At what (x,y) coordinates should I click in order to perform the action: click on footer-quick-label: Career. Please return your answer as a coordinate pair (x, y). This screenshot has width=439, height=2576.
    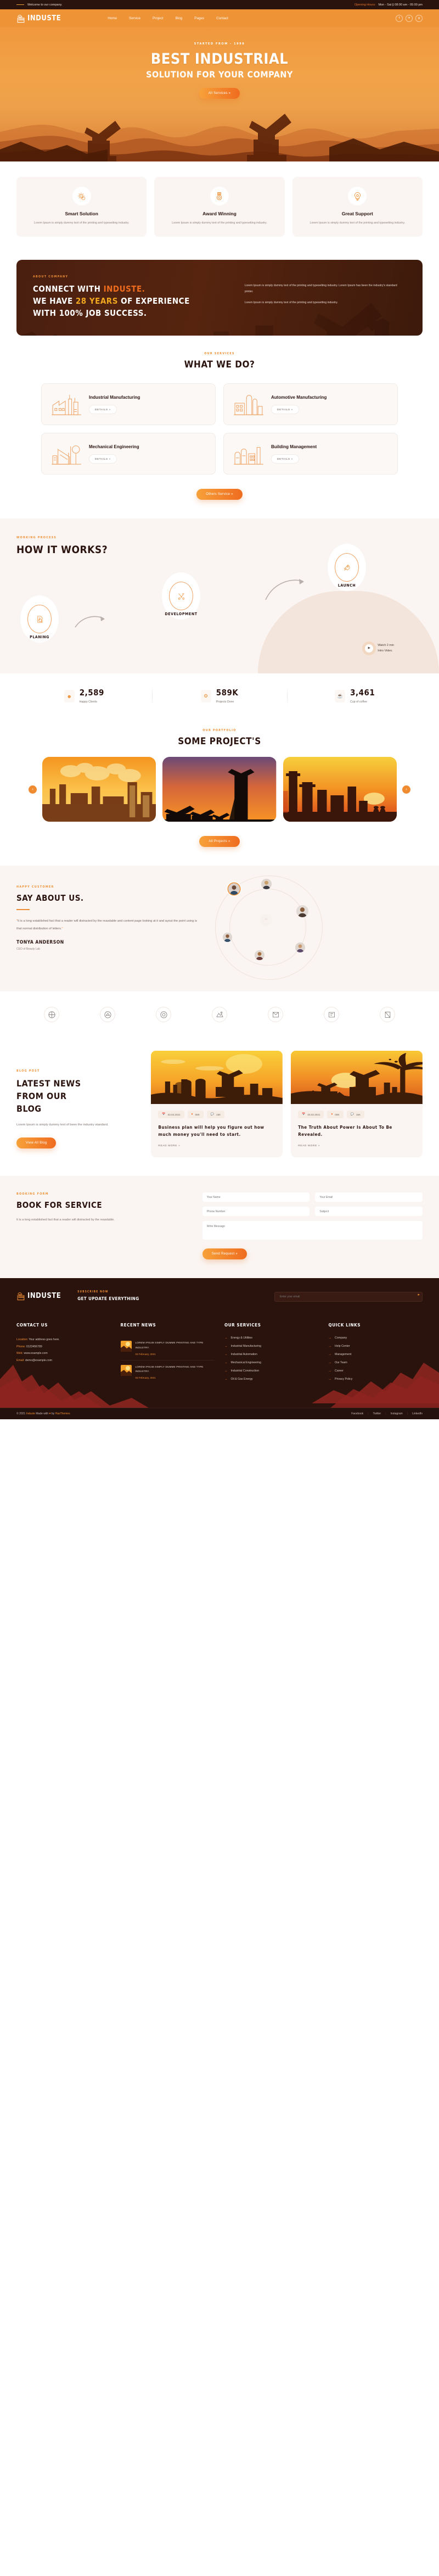
    Looking at the image, I should click on (339, 1371).